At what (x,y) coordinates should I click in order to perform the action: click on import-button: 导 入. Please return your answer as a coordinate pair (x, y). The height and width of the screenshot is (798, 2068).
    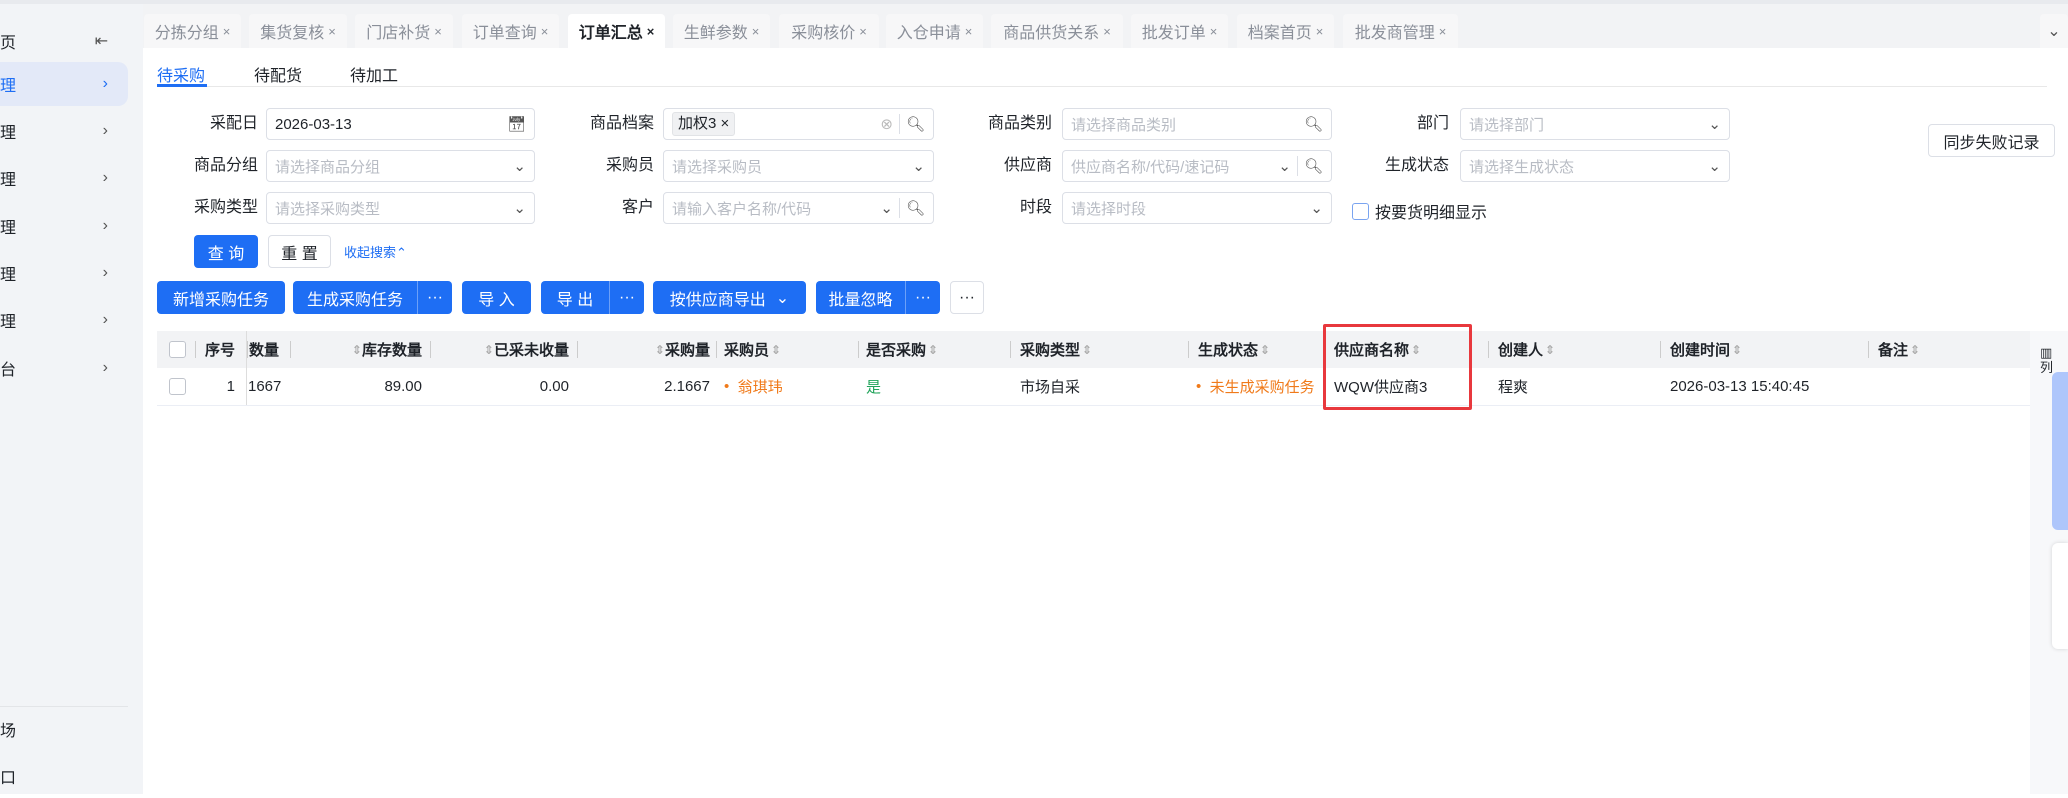
    Looking at the image, I should click on (496, 297).